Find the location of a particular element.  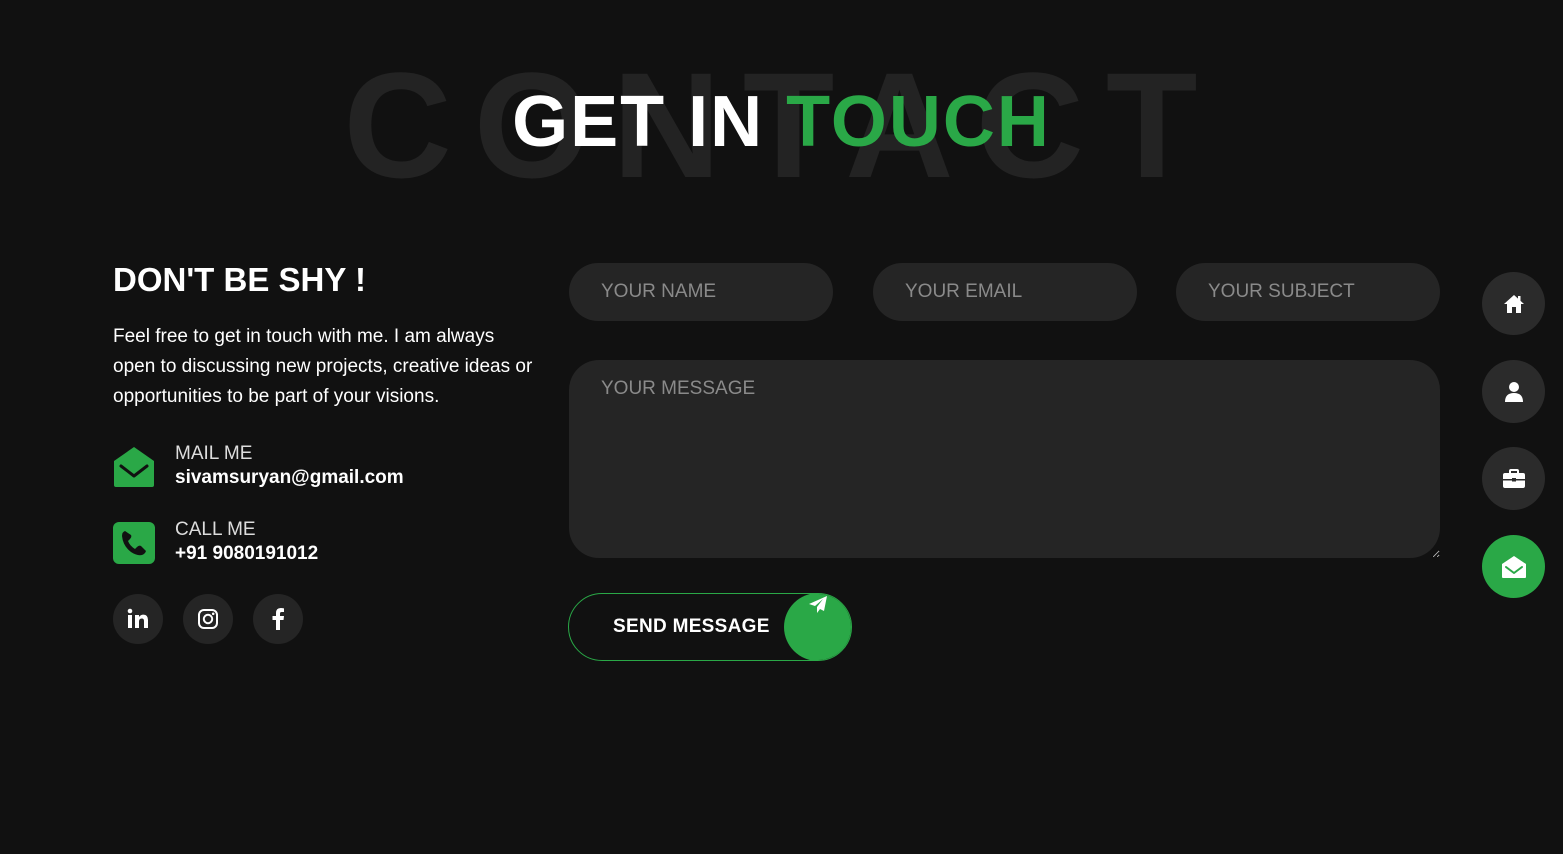

user-icon is located at coordinates (1513, 391).